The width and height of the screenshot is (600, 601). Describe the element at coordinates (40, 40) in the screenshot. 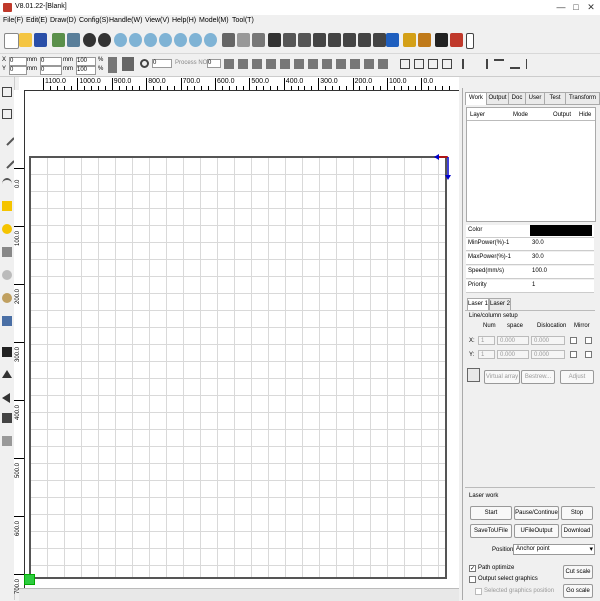

I see `save-icon` at that location.